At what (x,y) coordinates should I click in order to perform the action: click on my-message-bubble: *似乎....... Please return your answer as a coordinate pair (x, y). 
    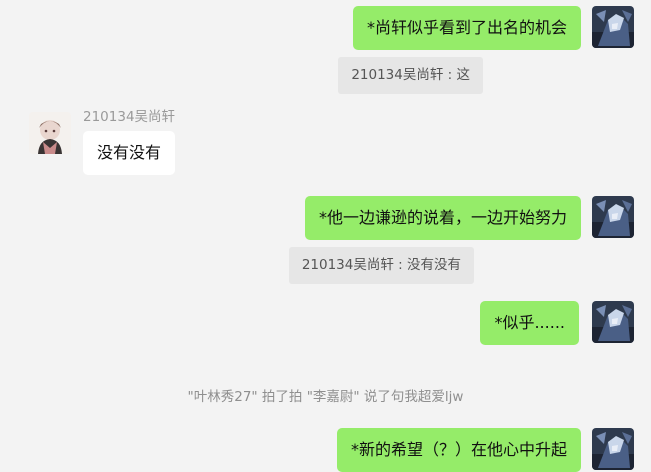
    Looking at the image, I should click on (529, 323).